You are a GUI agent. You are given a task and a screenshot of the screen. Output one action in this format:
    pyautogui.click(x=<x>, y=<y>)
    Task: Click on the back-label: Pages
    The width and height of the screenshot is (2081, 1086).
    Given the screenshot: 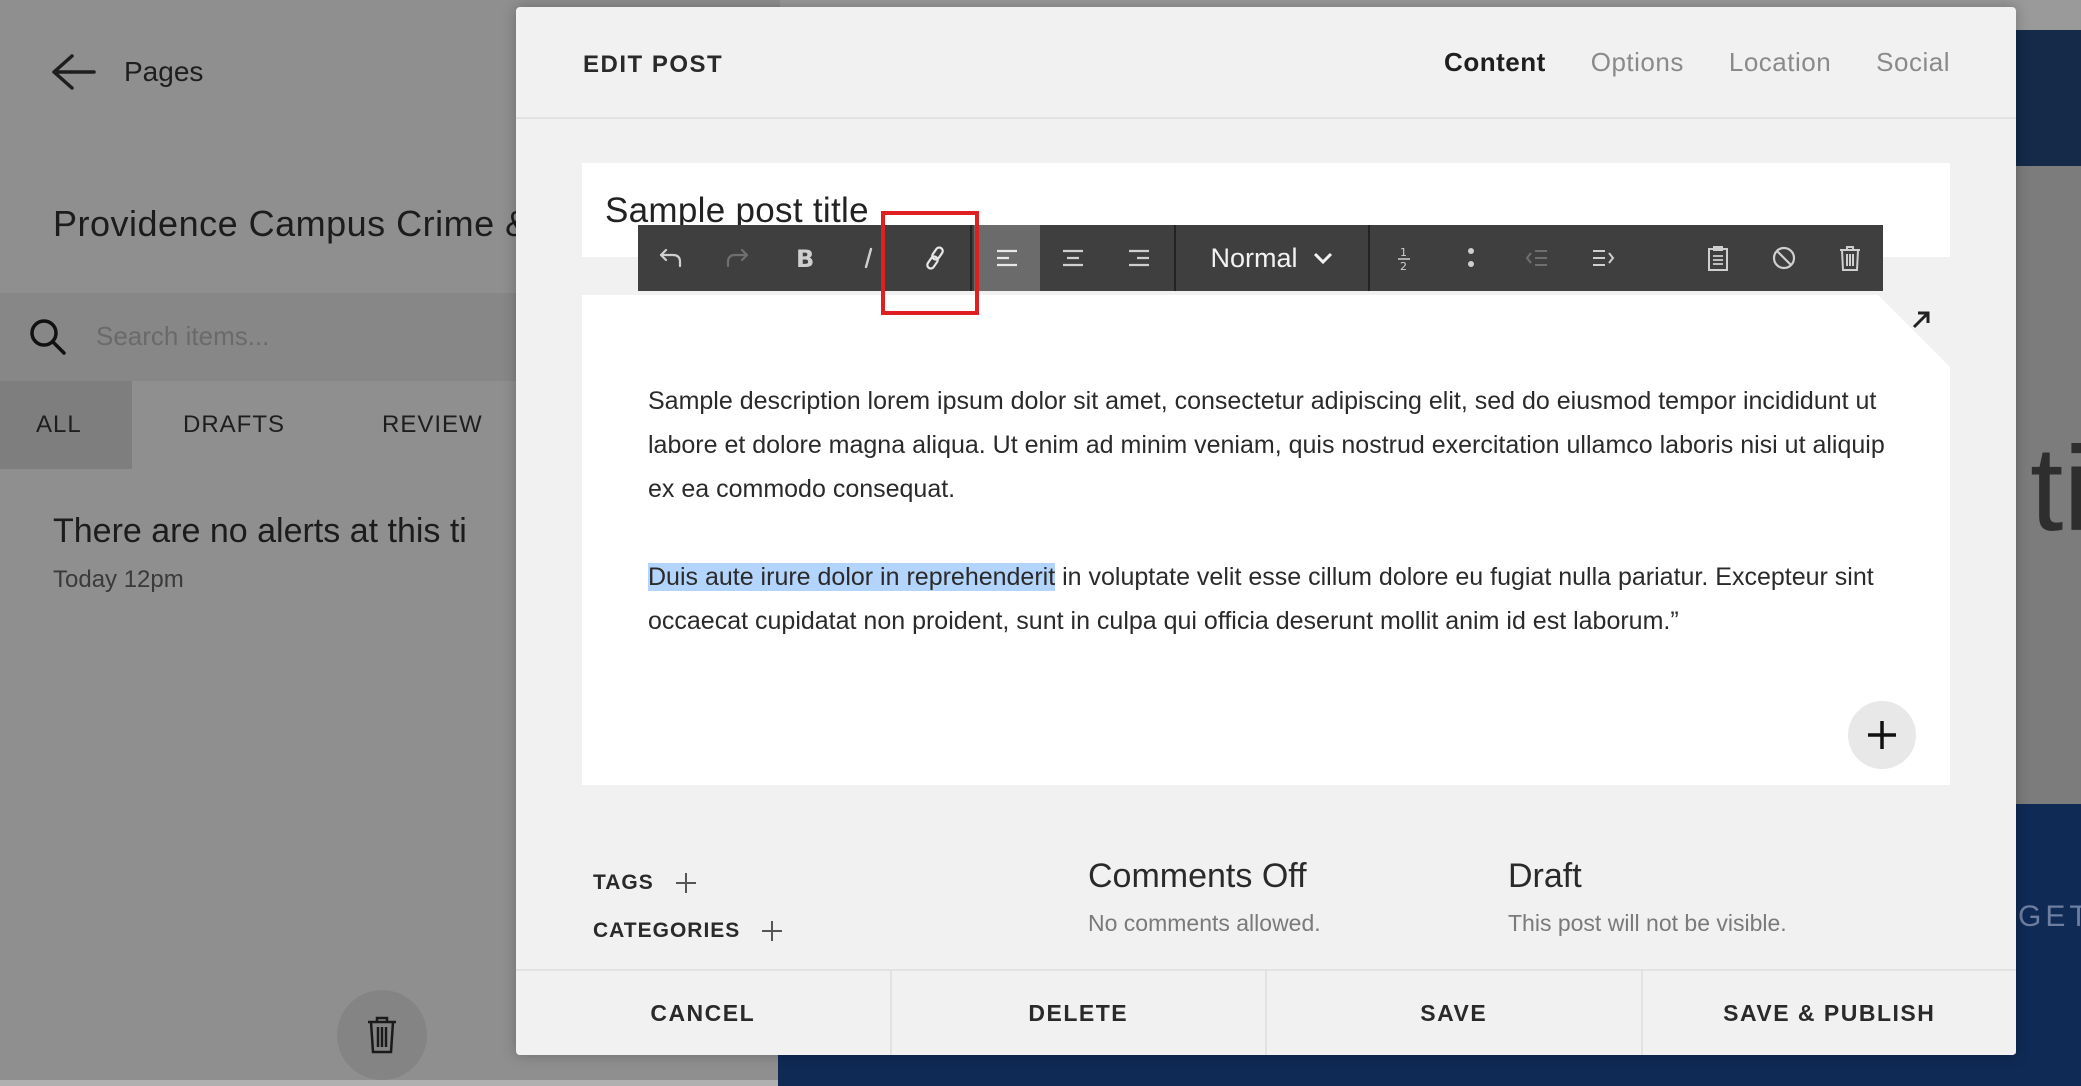 What is the action you would take?
    pyautogui.click(x=164, y=71)
    